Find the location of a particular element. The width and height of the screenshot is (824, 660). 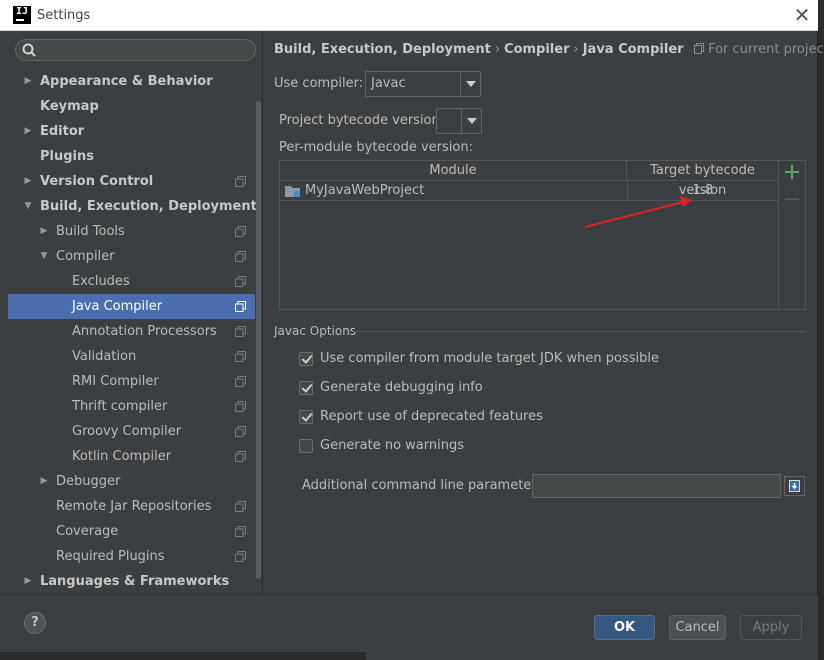

sidebar-item-label: Keymap is located at coordinates (69, 106).